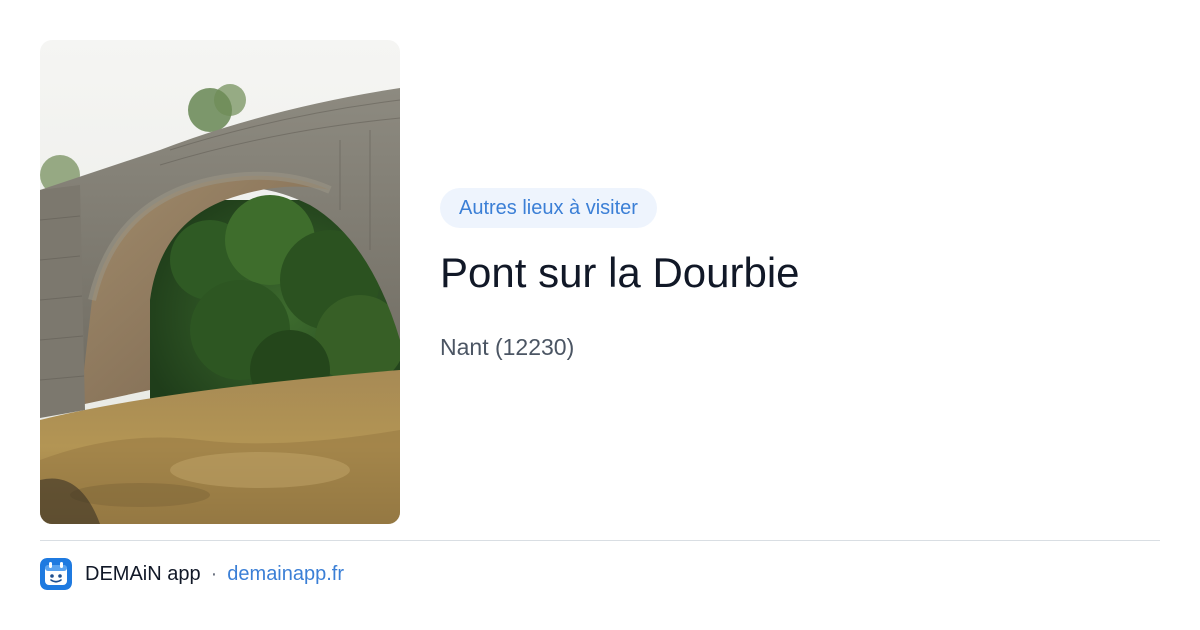 The width and height of the screenshot is (1200, 630). What do you see at coordinates (507, 347) in the screenshot?
I see `place-location: Nant (12230)` at bounding box center [507, 347].